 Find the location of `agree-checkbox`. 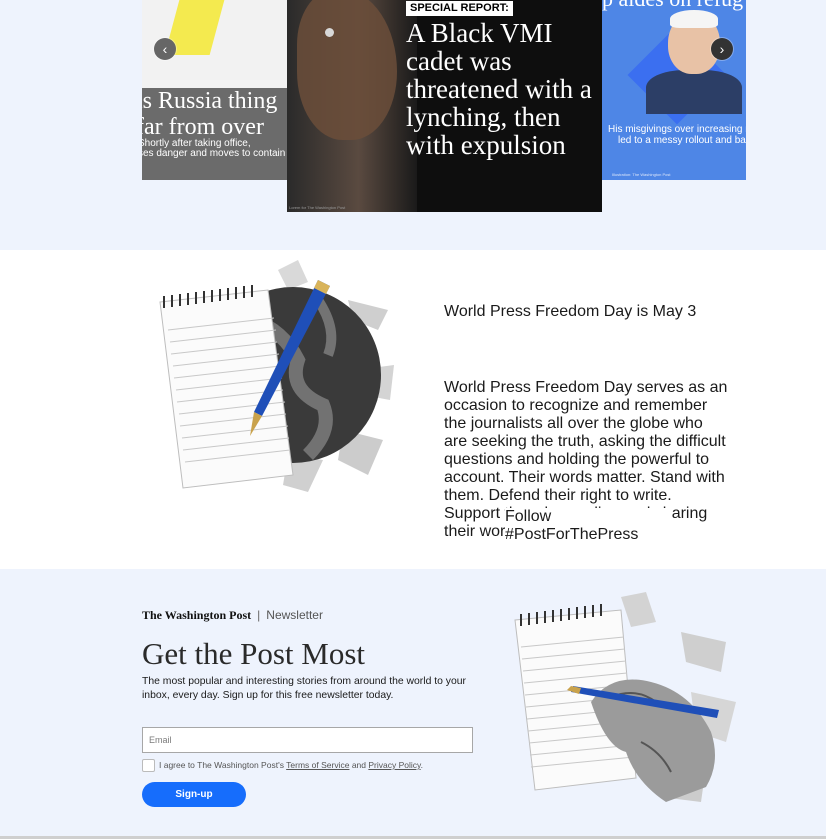

agree-checkbox is located at coordinates (148, 766).